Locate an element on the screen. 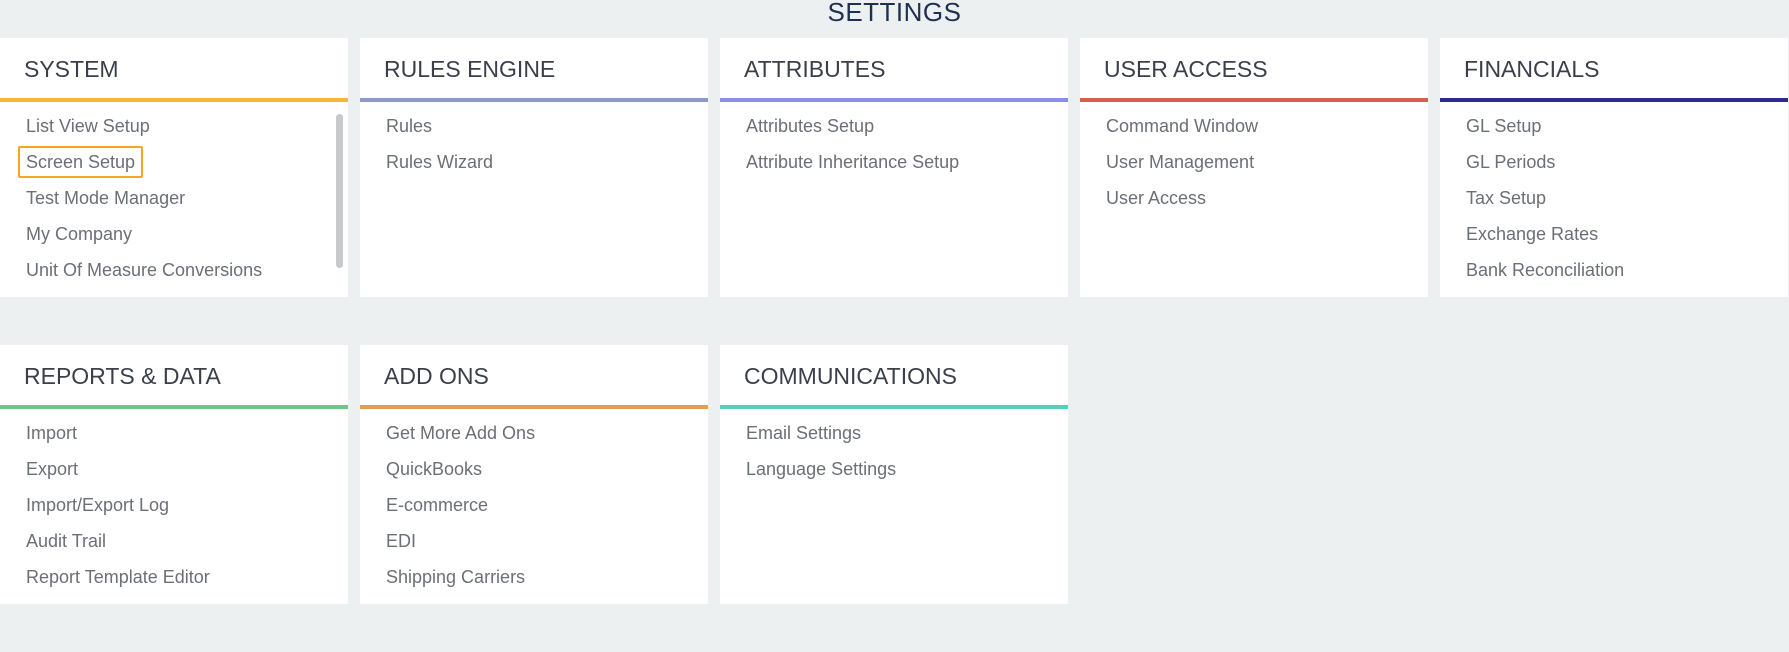 The image size is (1789, 652). section-item: Attribute Inheritance Setup is located at coordinates (894, 162).